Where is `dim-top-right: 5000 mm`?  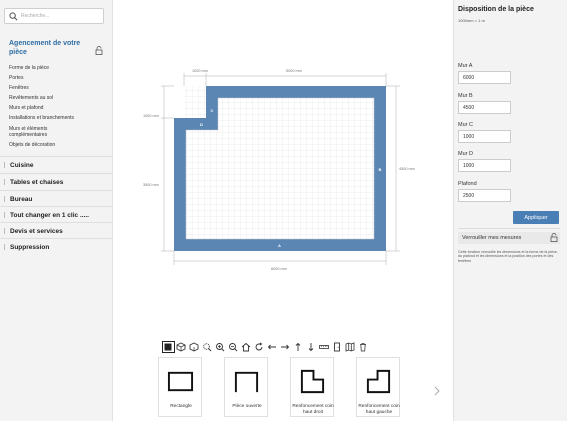 dim-top-right: 5000 mm is located at coordinates (294, 71).